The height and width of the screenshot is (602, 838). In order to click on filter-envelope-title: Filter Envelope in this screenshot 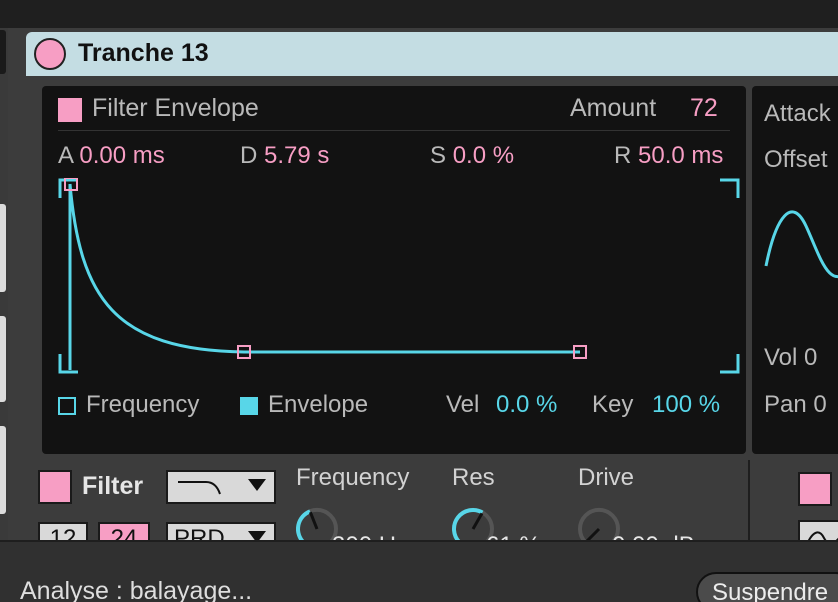, I will do `click(175, 108)`.